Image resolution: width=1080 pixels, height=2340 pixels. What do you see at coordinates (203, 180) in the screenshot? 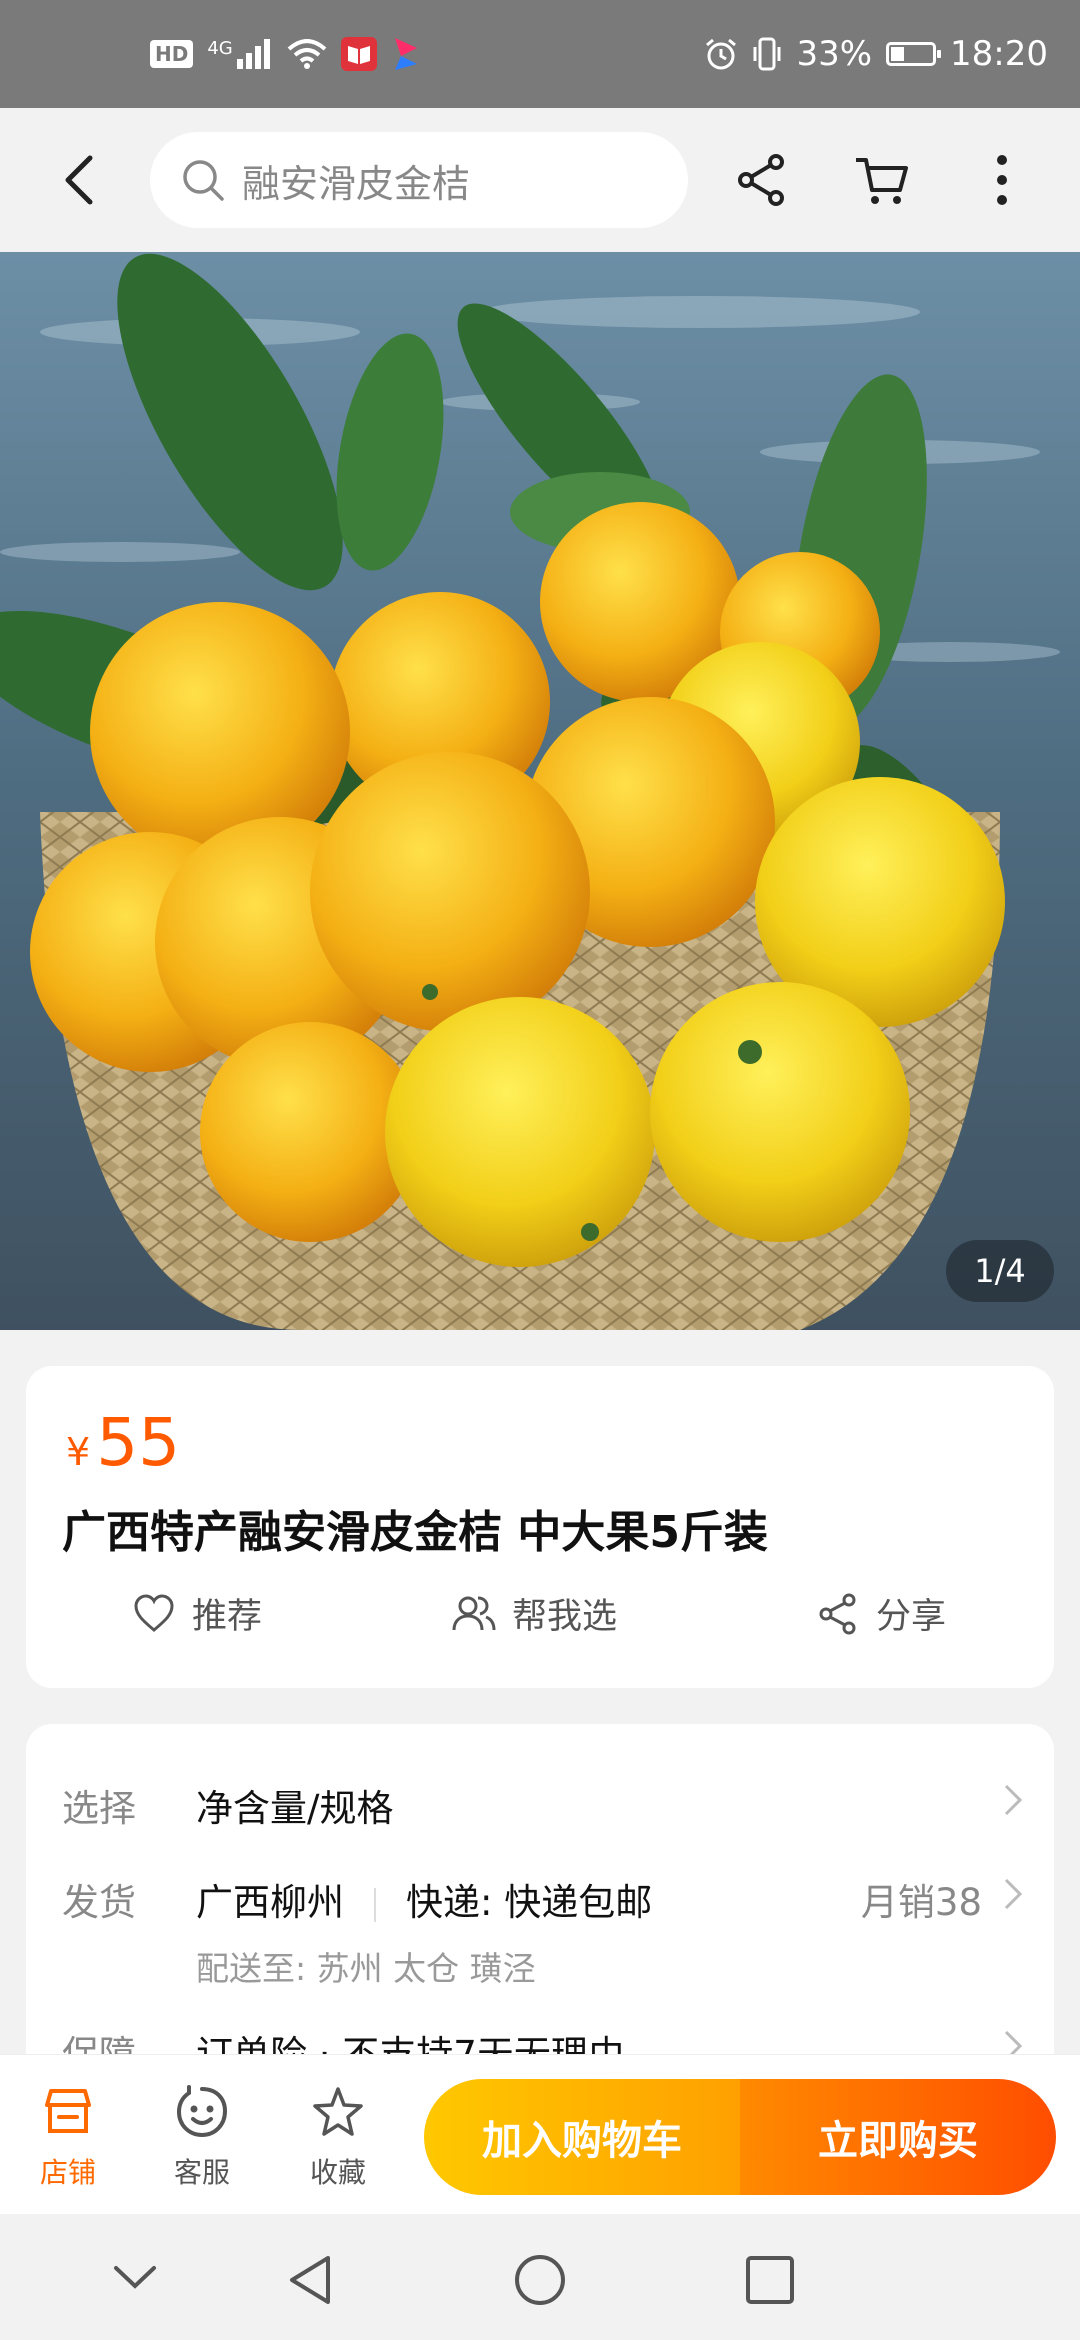
I see `search-icon` at bounding box center [203, 180].